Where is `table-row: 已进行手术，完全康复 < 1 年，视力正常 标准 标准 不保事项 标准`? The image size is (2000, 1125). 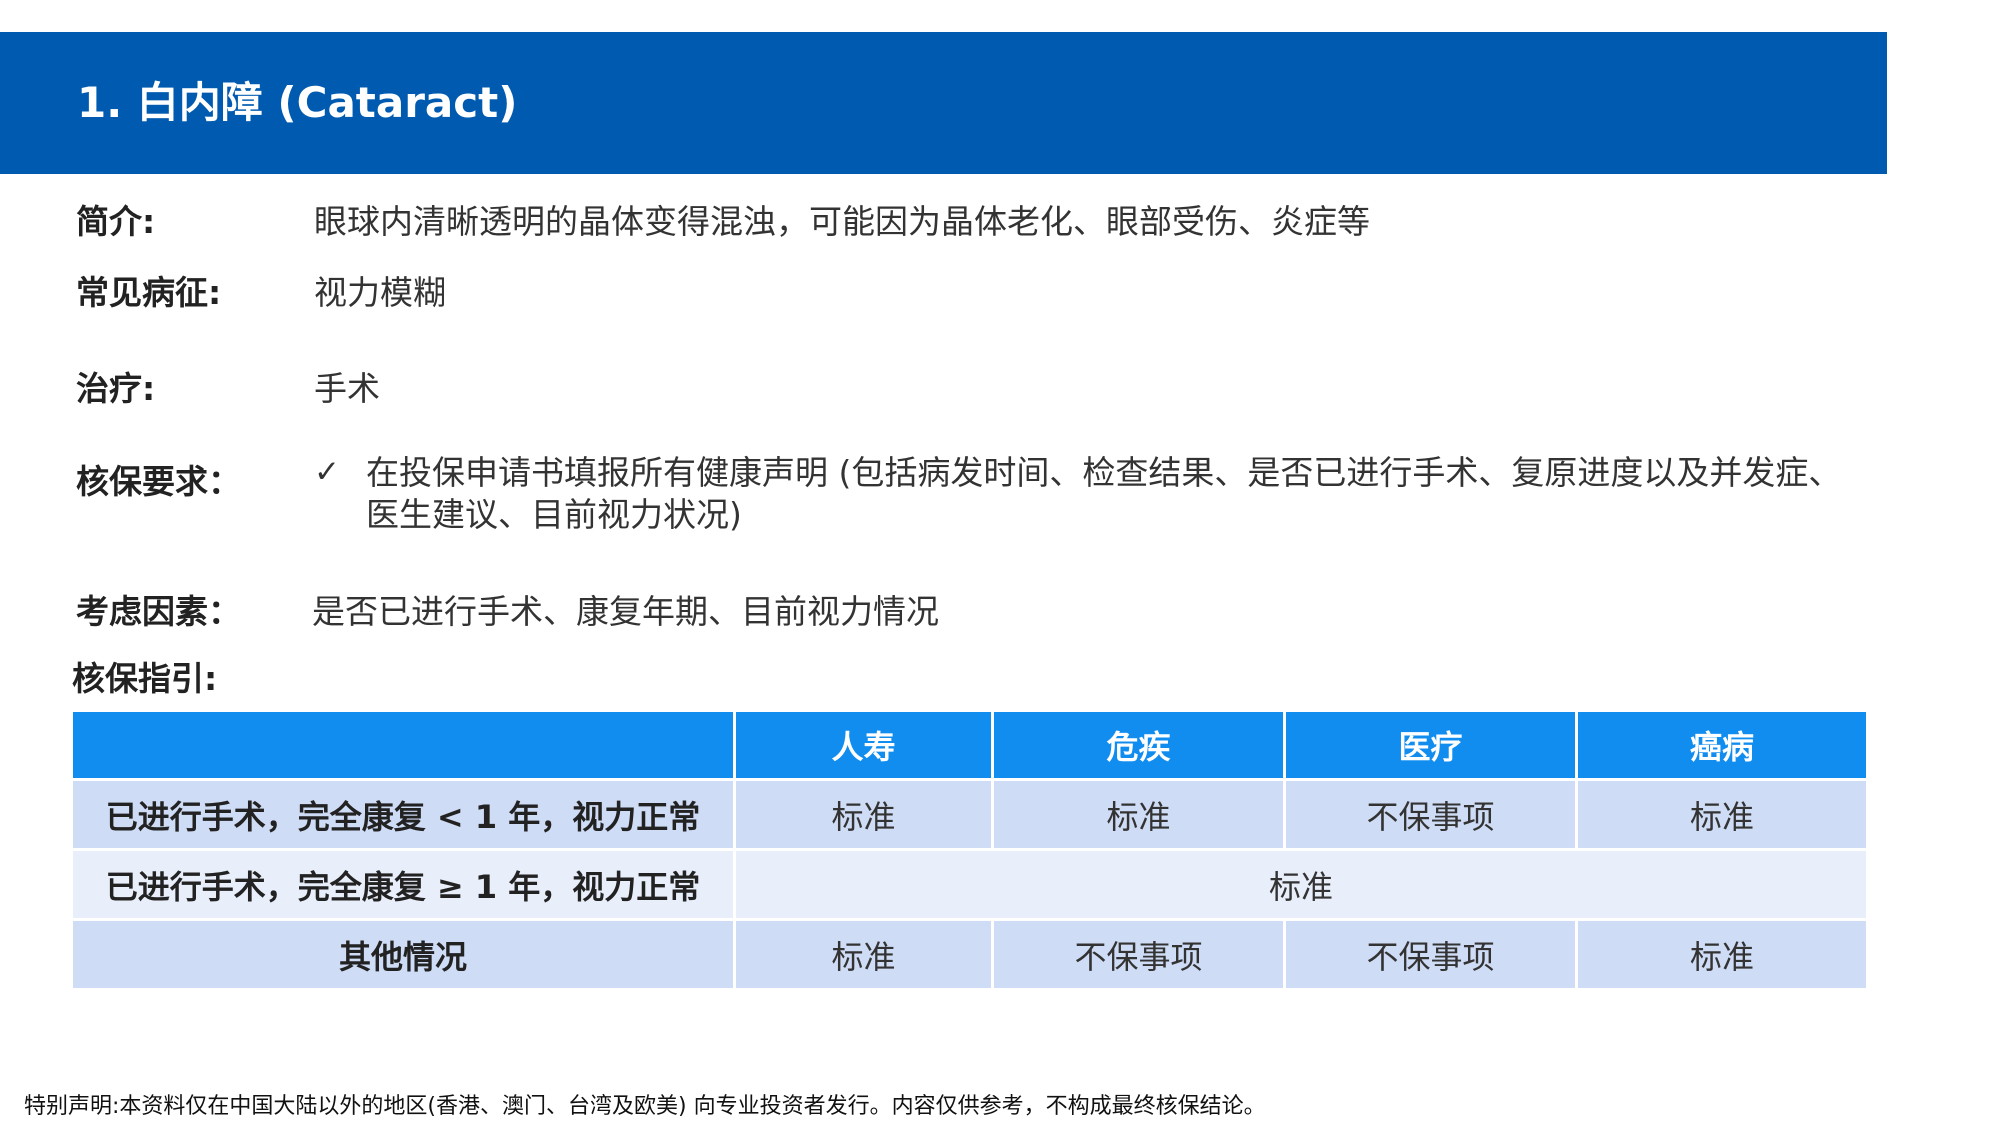
table-row: 已进行手术，完全康复 < 1 年，视力正常 标准 标准 不保事项 标准 is located at coordinates (969, 814).